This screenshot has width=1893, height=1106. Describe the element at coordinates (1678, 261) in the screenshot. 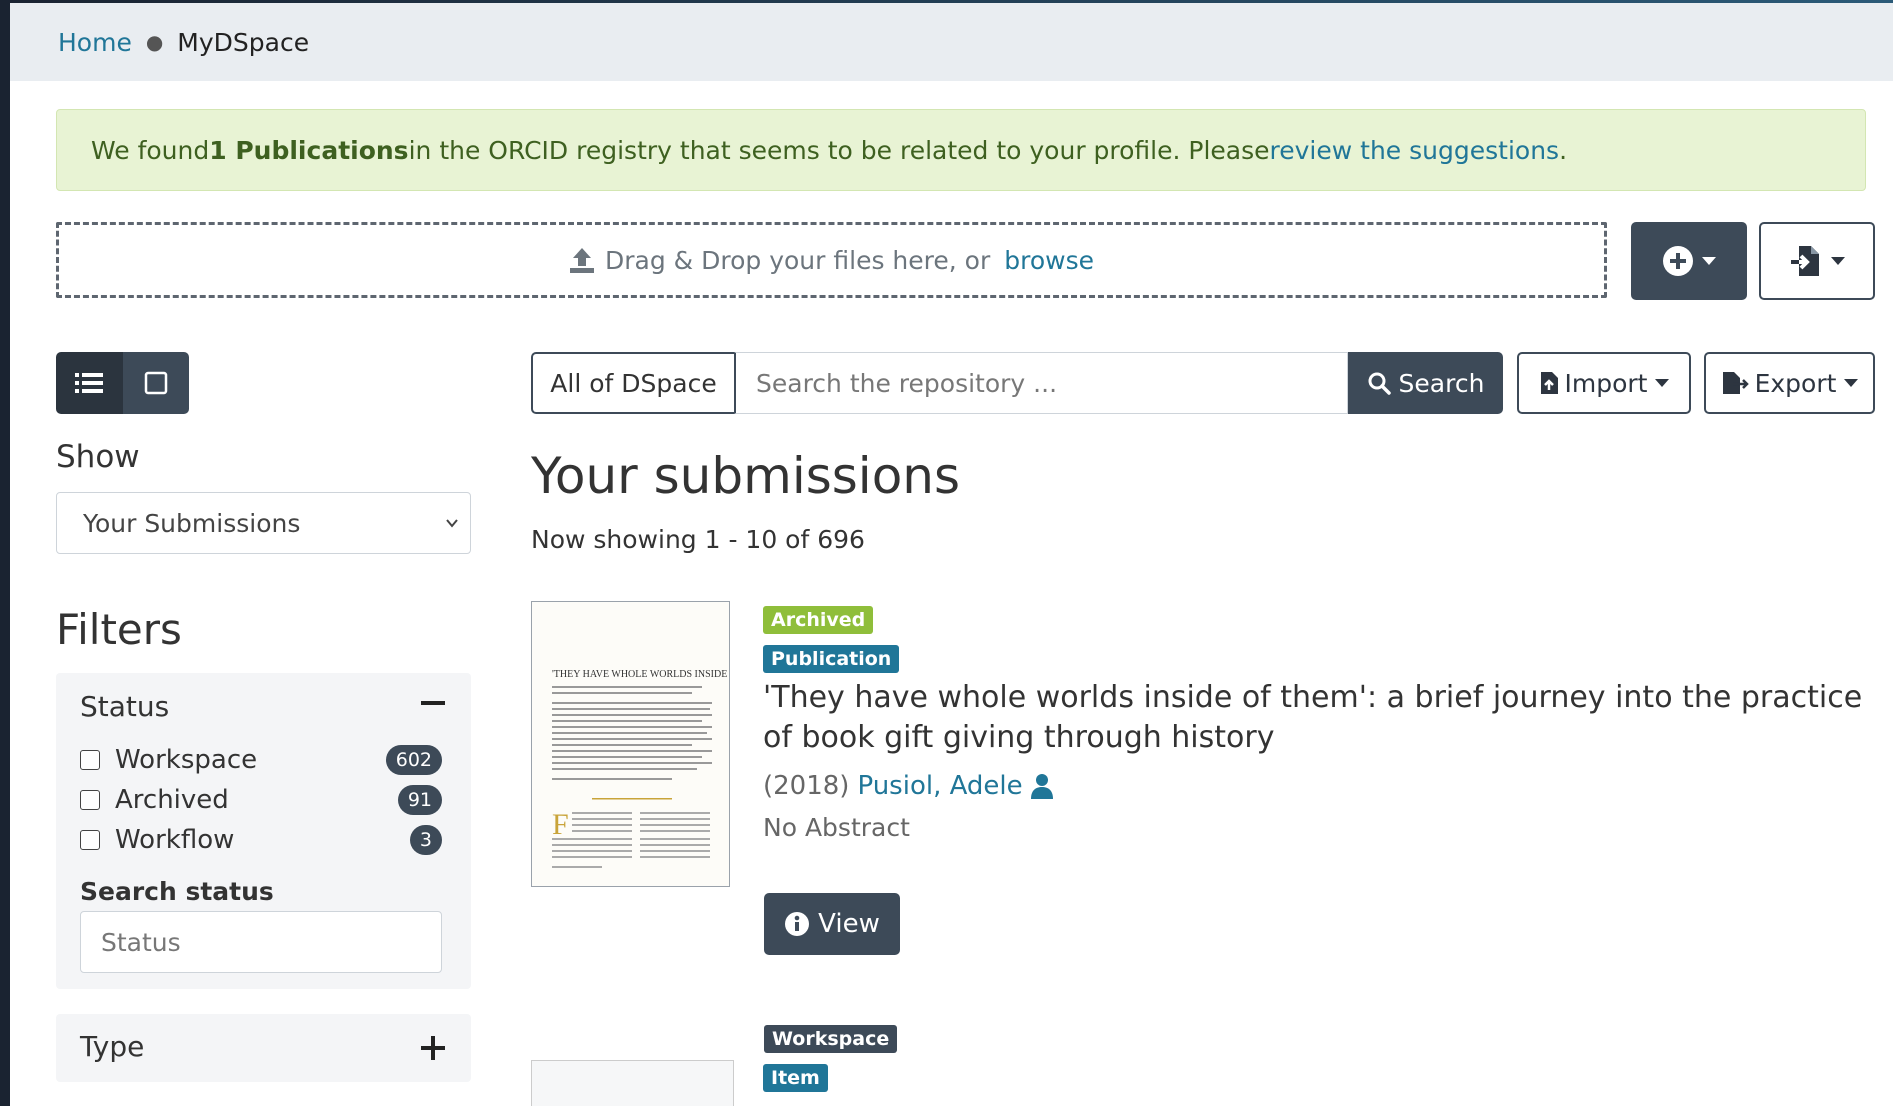

I see `plus-circle-icon` at that location.